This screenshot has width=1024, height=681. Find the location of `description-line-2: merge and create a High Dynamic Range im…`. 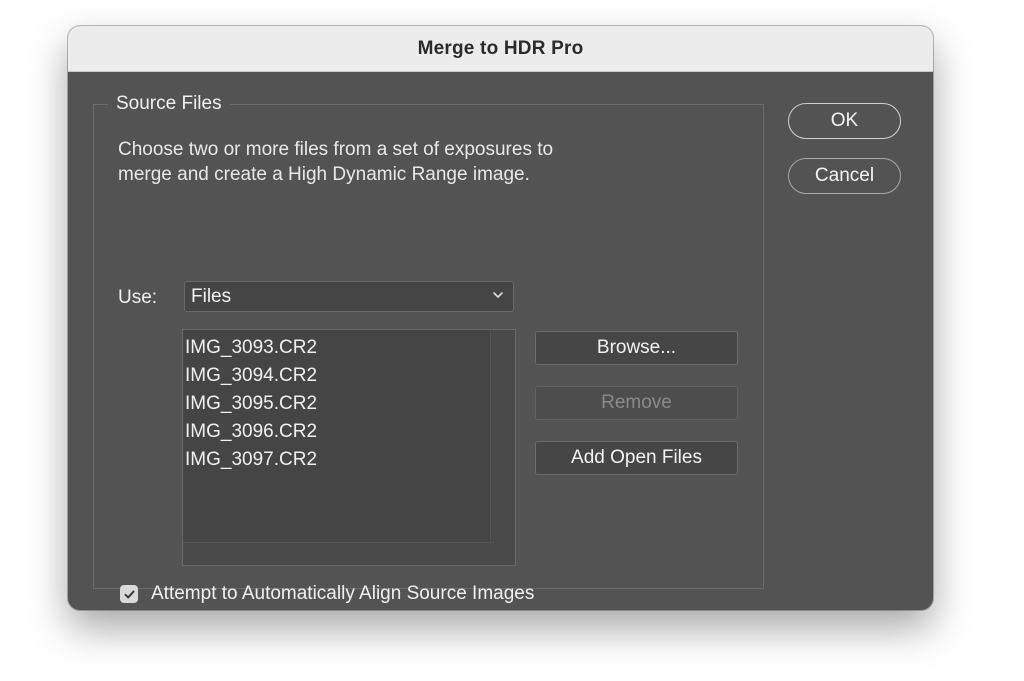

description-line-2: merge and create a High Dynamic Range im… is located at coordinates (324, 174).